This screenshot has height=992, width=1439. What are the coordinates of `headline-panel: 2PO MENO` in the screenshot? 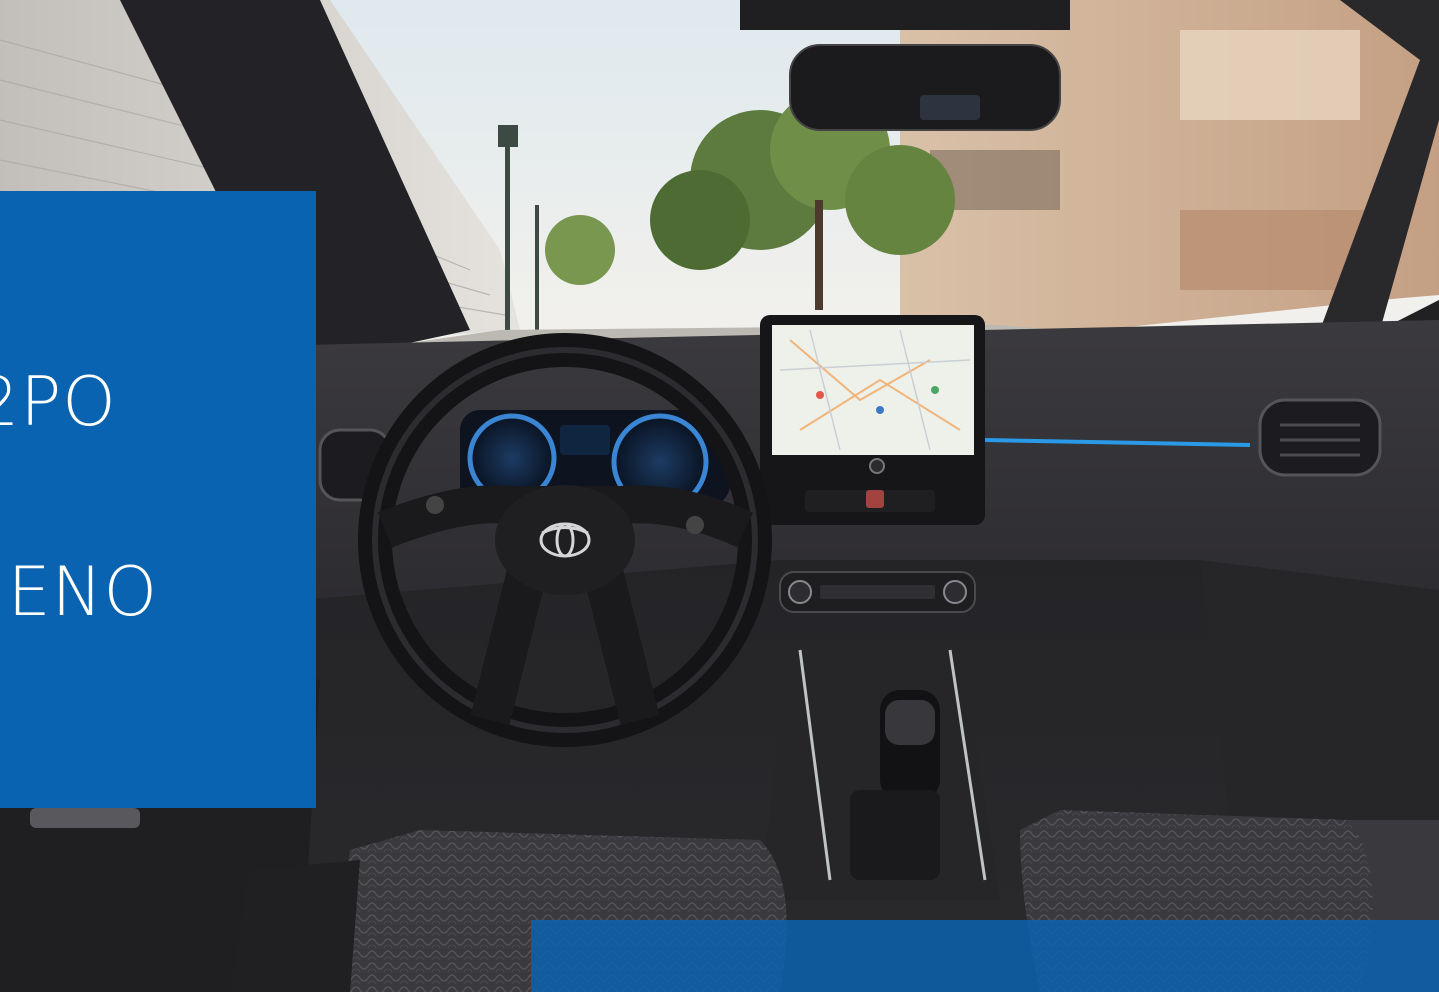 It's located at (158, 499).